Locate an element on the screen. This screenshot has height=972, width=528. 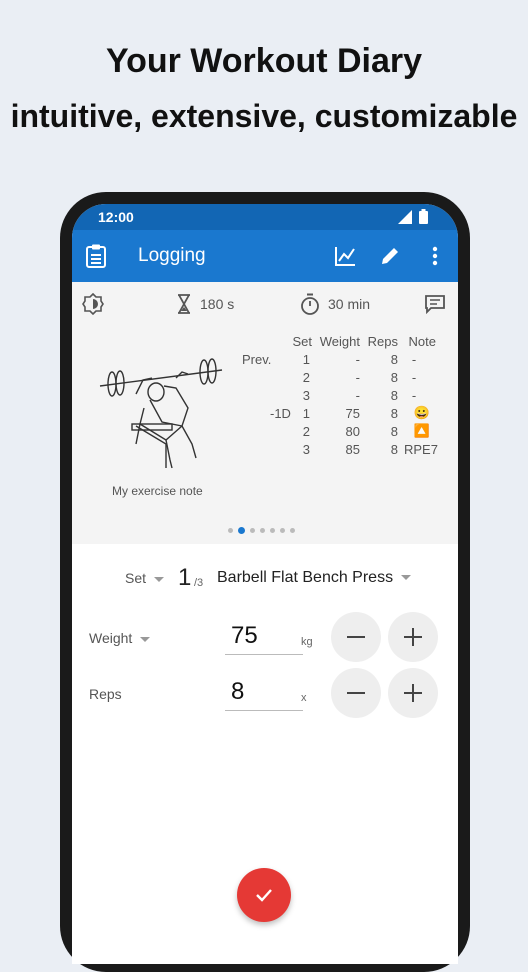
table-cell: 85 is located at coordinates (352, 449).